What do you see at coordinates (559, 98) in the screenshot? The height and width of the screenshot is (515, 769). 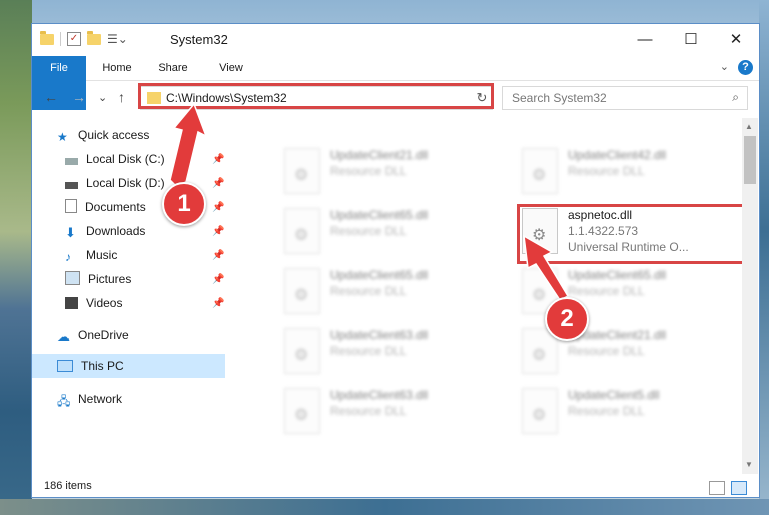 I see `search-input: Search System32` at bounding box center [559, 98].